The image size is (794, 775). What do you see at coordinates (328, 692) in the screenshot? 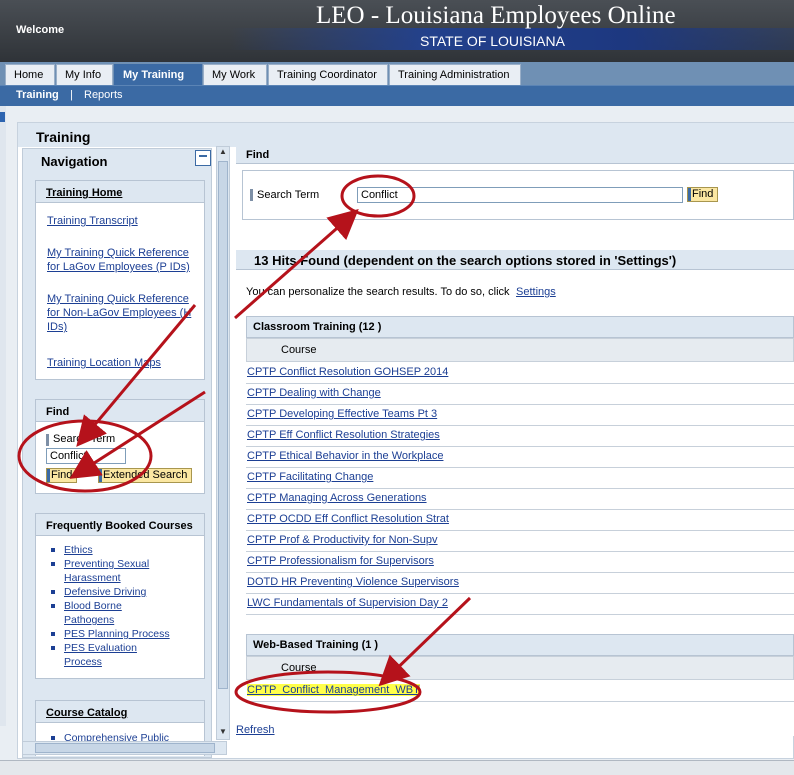
I see `annotation-ellipse-wbt` at bounding box center [328, 692].